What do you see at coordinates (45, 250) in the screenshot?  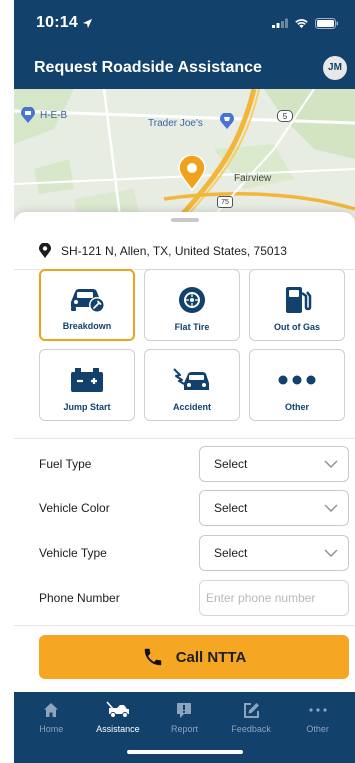 I see `map-pin-icon` at bounding box center [45, 250].